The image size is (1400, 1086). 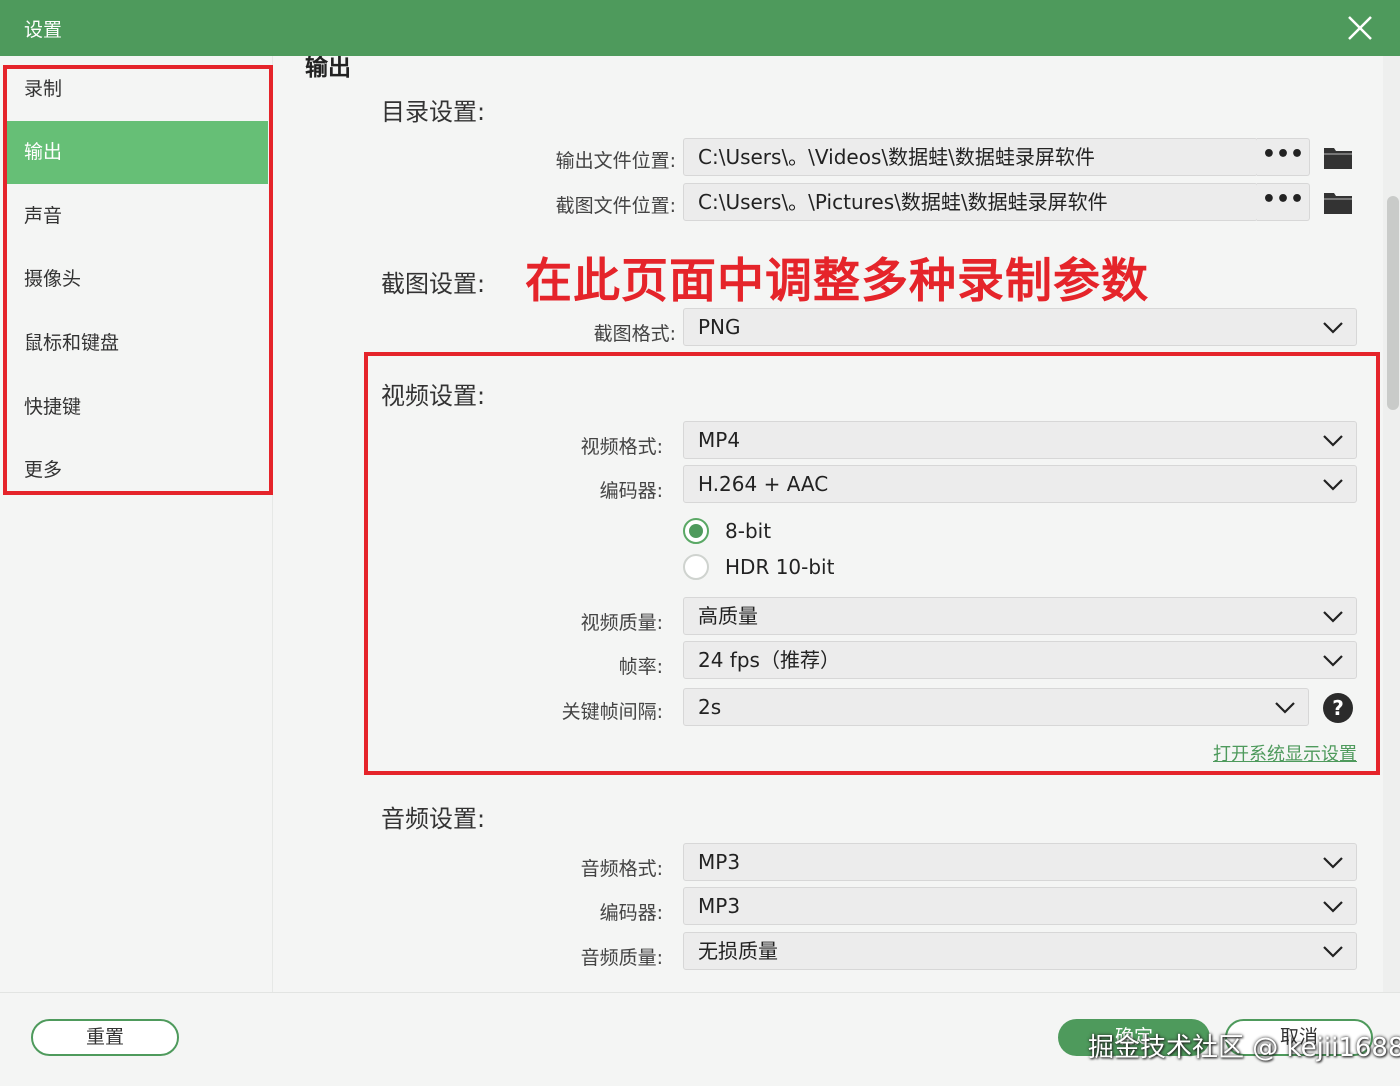 I want to click on reset-button: 重置, so click(x=105, y=1037).